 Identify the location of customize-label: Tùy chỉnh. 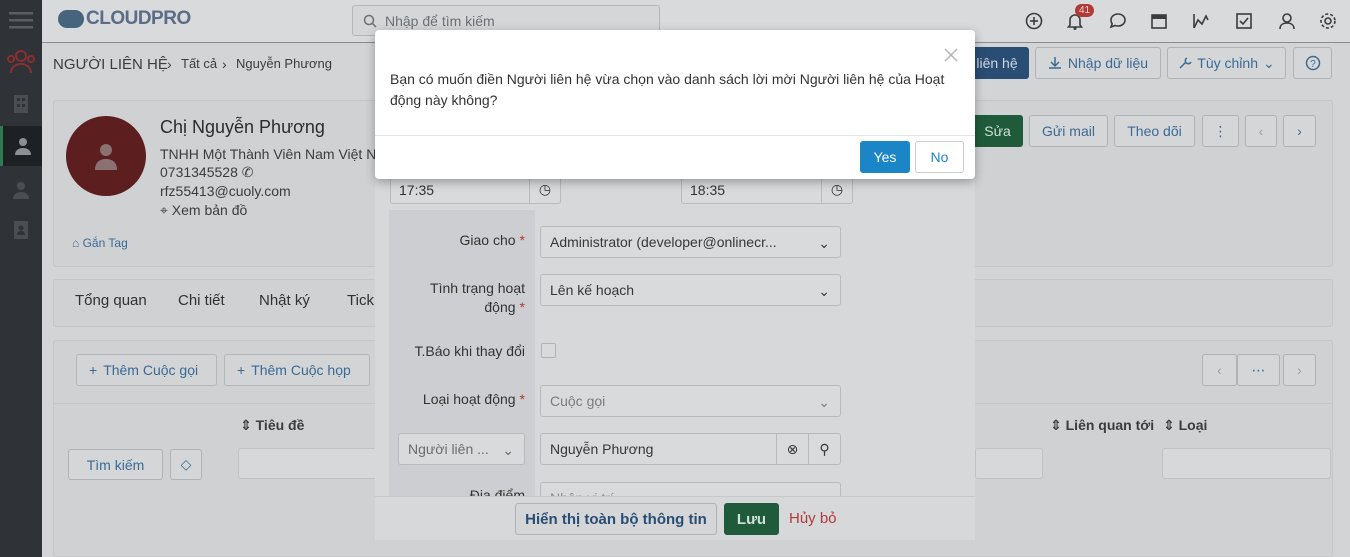
(1227, 63).